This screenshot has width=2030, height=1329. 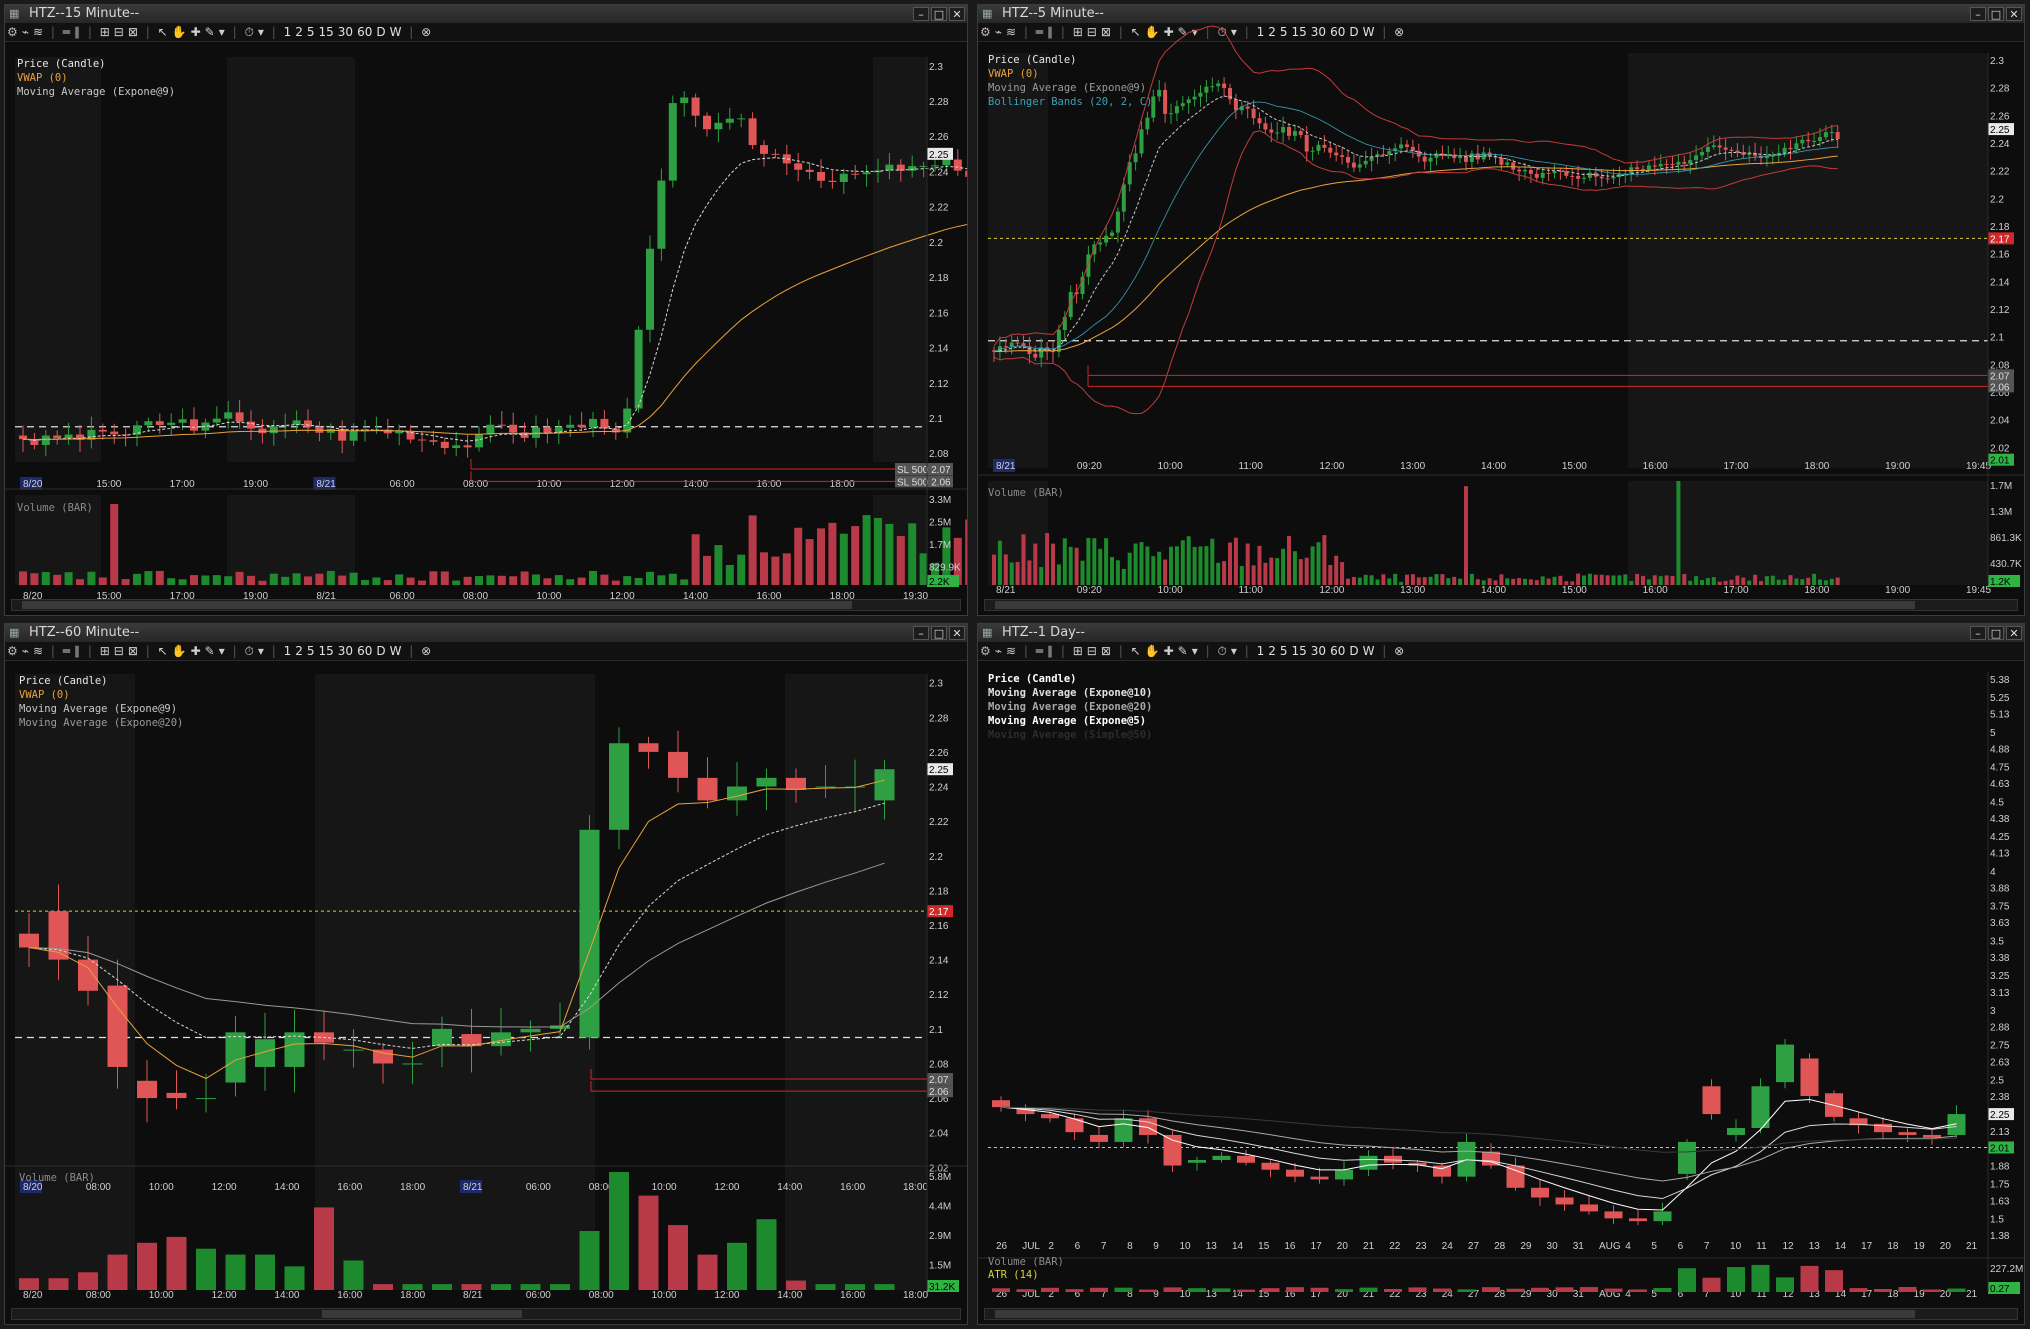 I want to click on volume-axis-label: 1.7M, so click(x=940, y=545).